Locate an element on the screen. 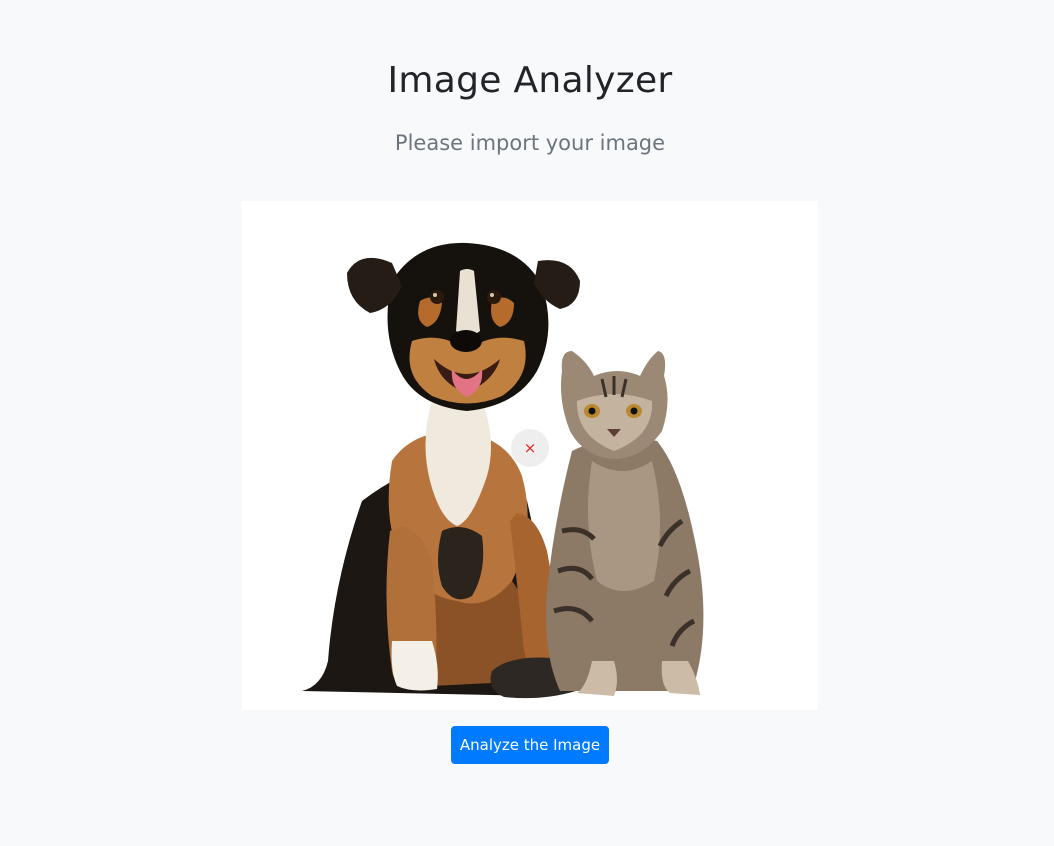 The width and height of the screenshot is (1054, 846). remove-image-button: × is located at coordinates (530, 448).